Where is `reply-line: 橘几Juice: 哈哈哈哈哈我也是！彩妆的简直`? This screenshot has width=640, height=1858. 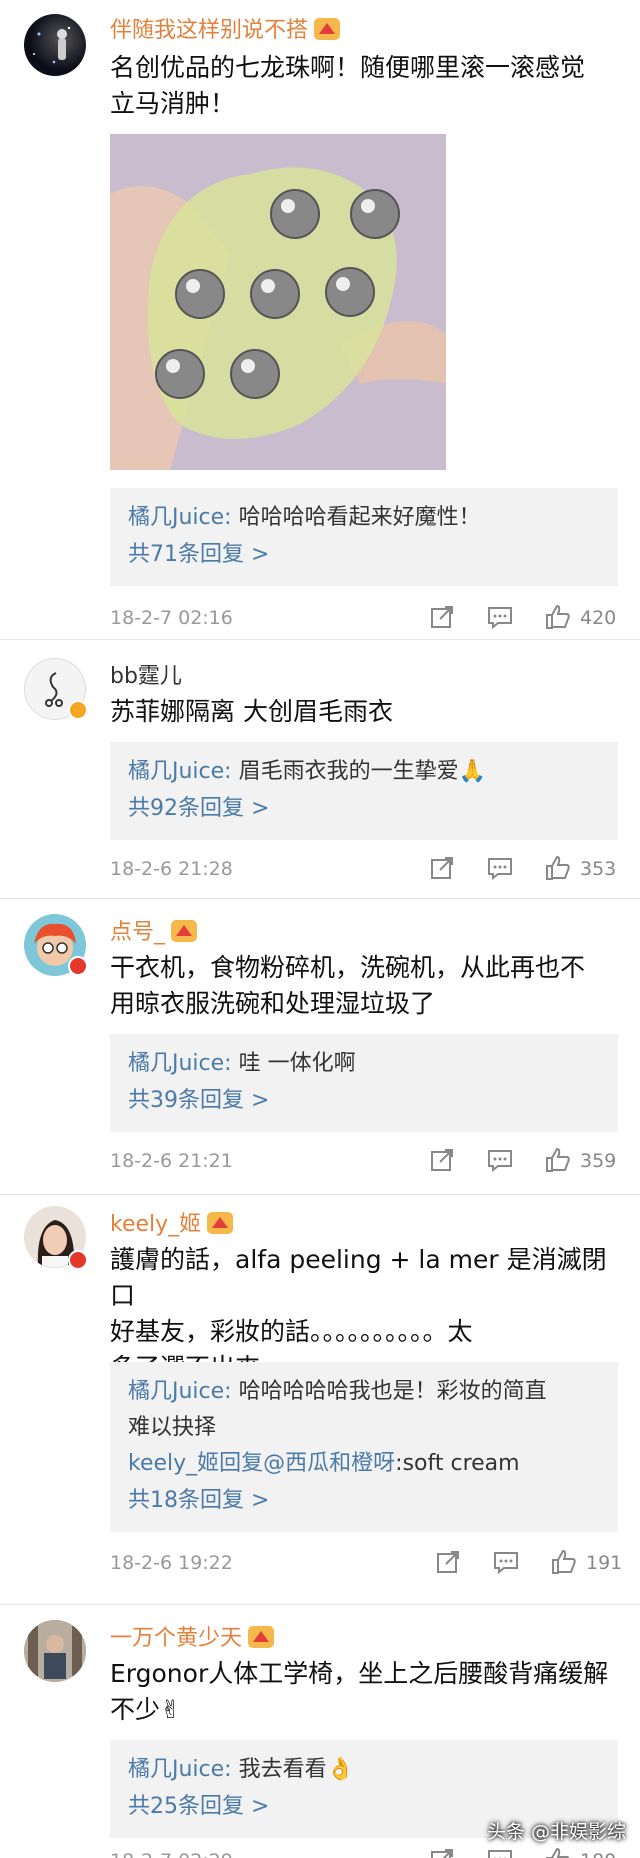 reply-line: 橘几Juice: 哈哈哈哈哈我也是！彩妆的简直 is located at coordinates (337, 1391).